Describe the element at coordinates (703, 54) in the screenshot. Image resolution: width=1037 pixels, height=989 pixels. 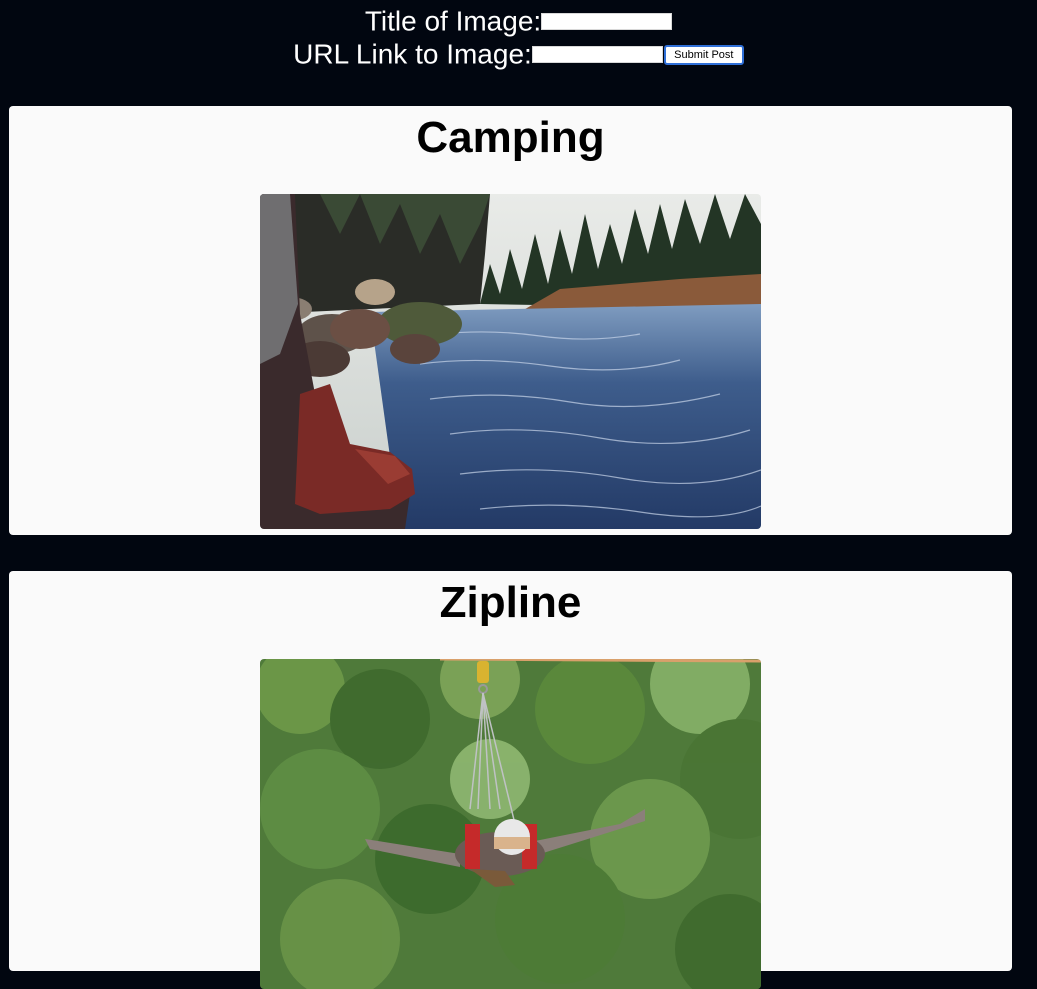
I see `submit-post-button: Submit Post` at that location.